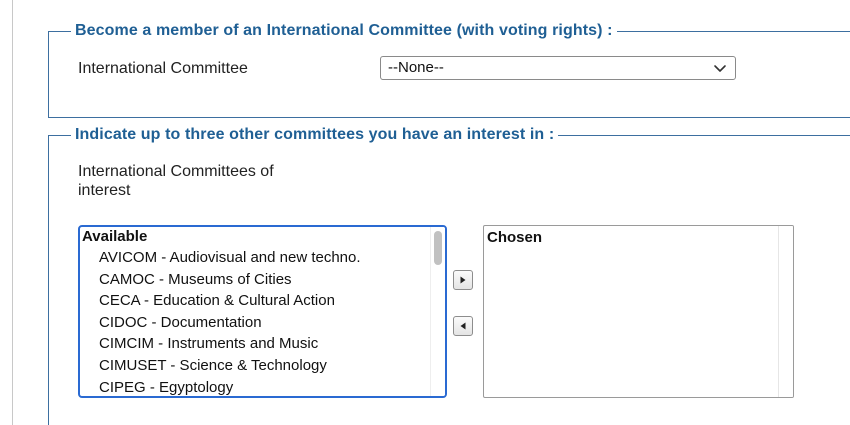 This screenshot has width=850, height=425. I want to click on chevron-down-icon, so click(720, 68).